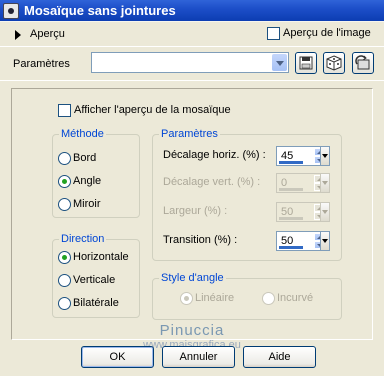 The height and width of the screenshot is (376, 384). I want to click on reset-icon, so click(362, 62).